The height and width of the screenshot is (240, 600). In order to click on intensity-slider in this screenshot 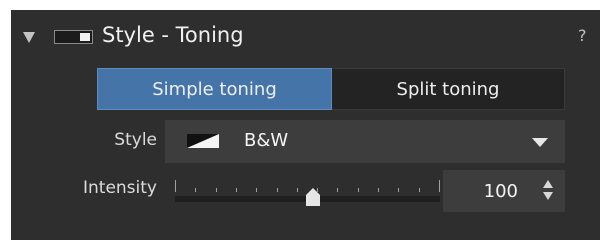, I will do `click(307, 190)`.